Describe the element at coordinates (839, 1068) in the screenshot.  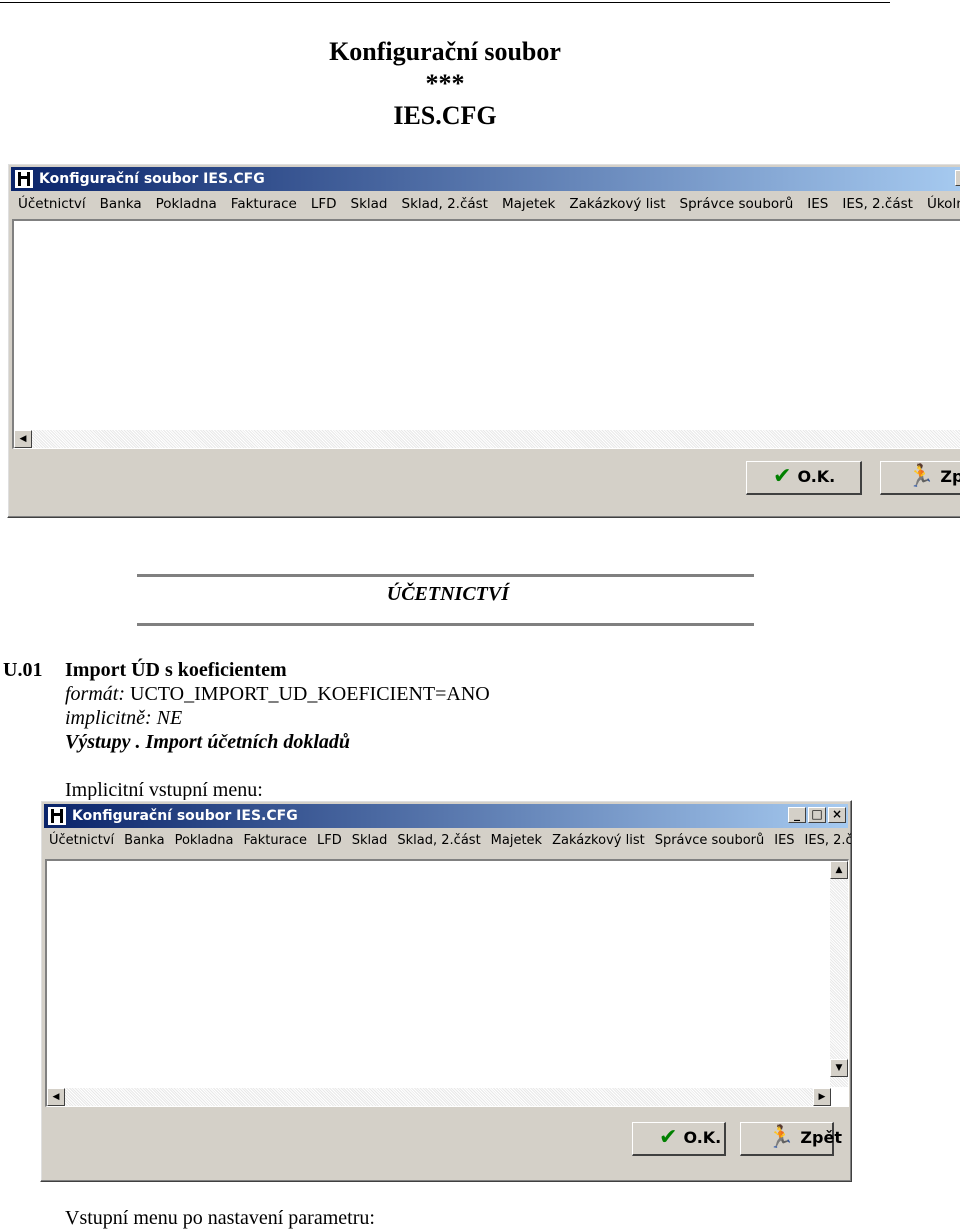
I see `scroll-down-icon: ▼` at that location.